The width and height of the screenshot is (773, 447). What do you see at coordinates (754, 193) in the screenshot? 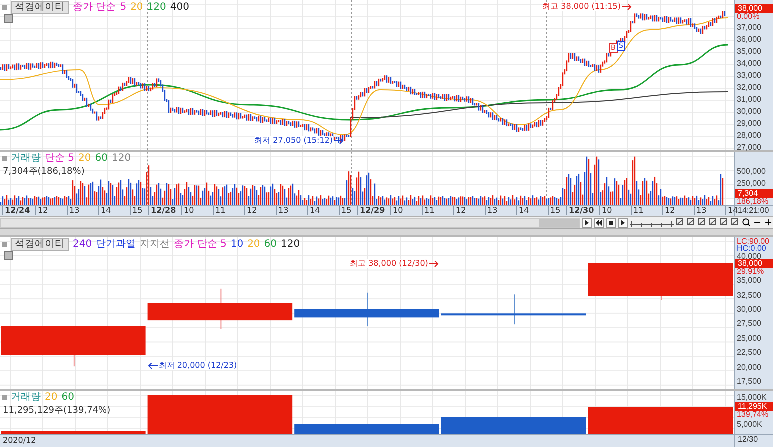
I see `current-volume-tag: 7,304` at bounding box center [754, 193].